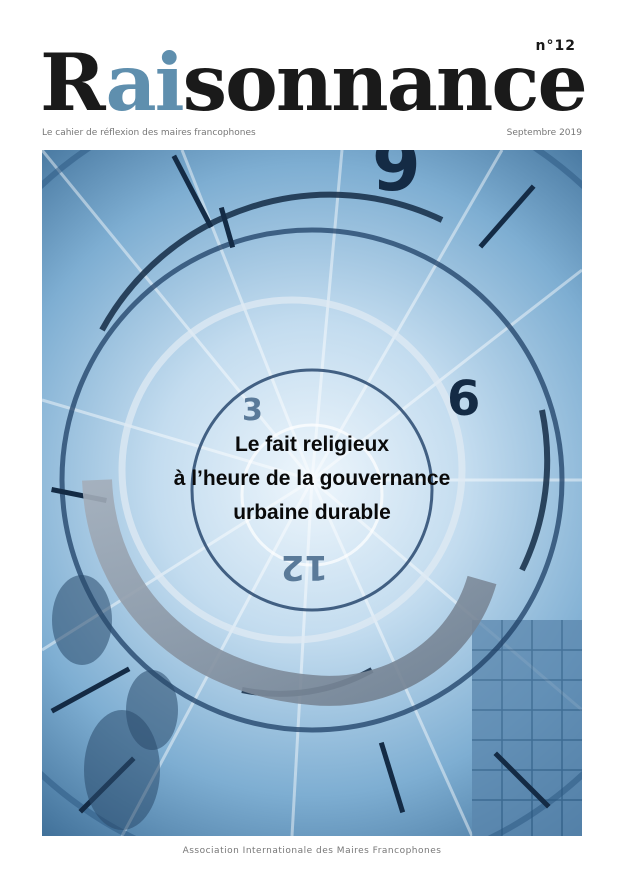 The image size is (624, 879). I want to click on numeral-6: 6, so click(463, 399).